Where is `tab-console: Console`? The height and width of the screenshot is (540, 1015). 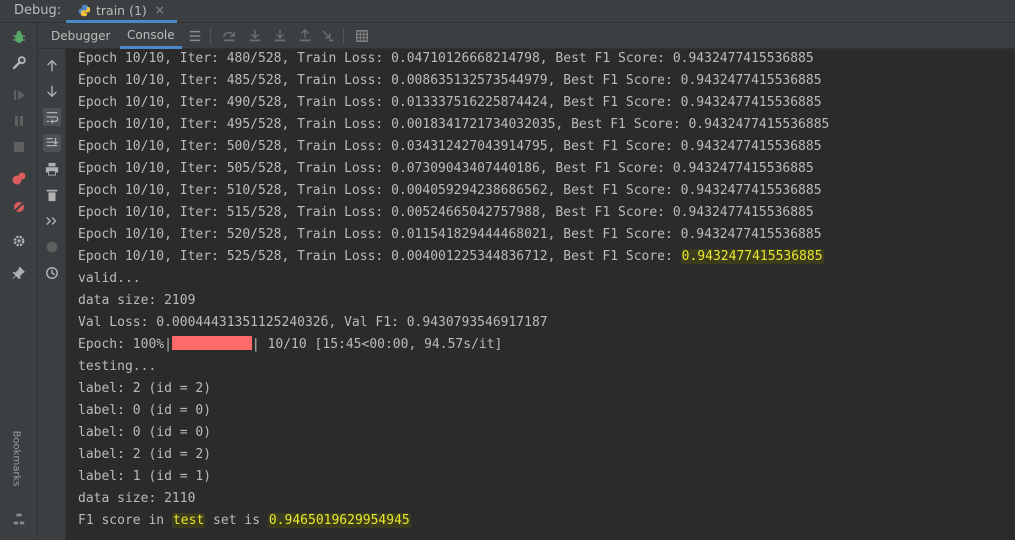 tab-console: Console is located at coordinates (151, 36).